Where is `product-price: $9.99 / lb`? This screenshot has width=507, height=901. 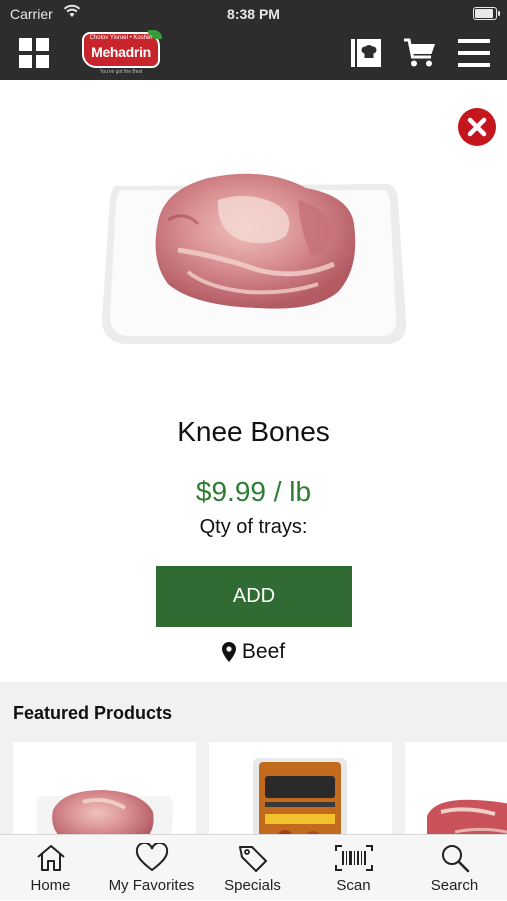
product-price: $9.99 / lb is located at coordinates (253, 491).